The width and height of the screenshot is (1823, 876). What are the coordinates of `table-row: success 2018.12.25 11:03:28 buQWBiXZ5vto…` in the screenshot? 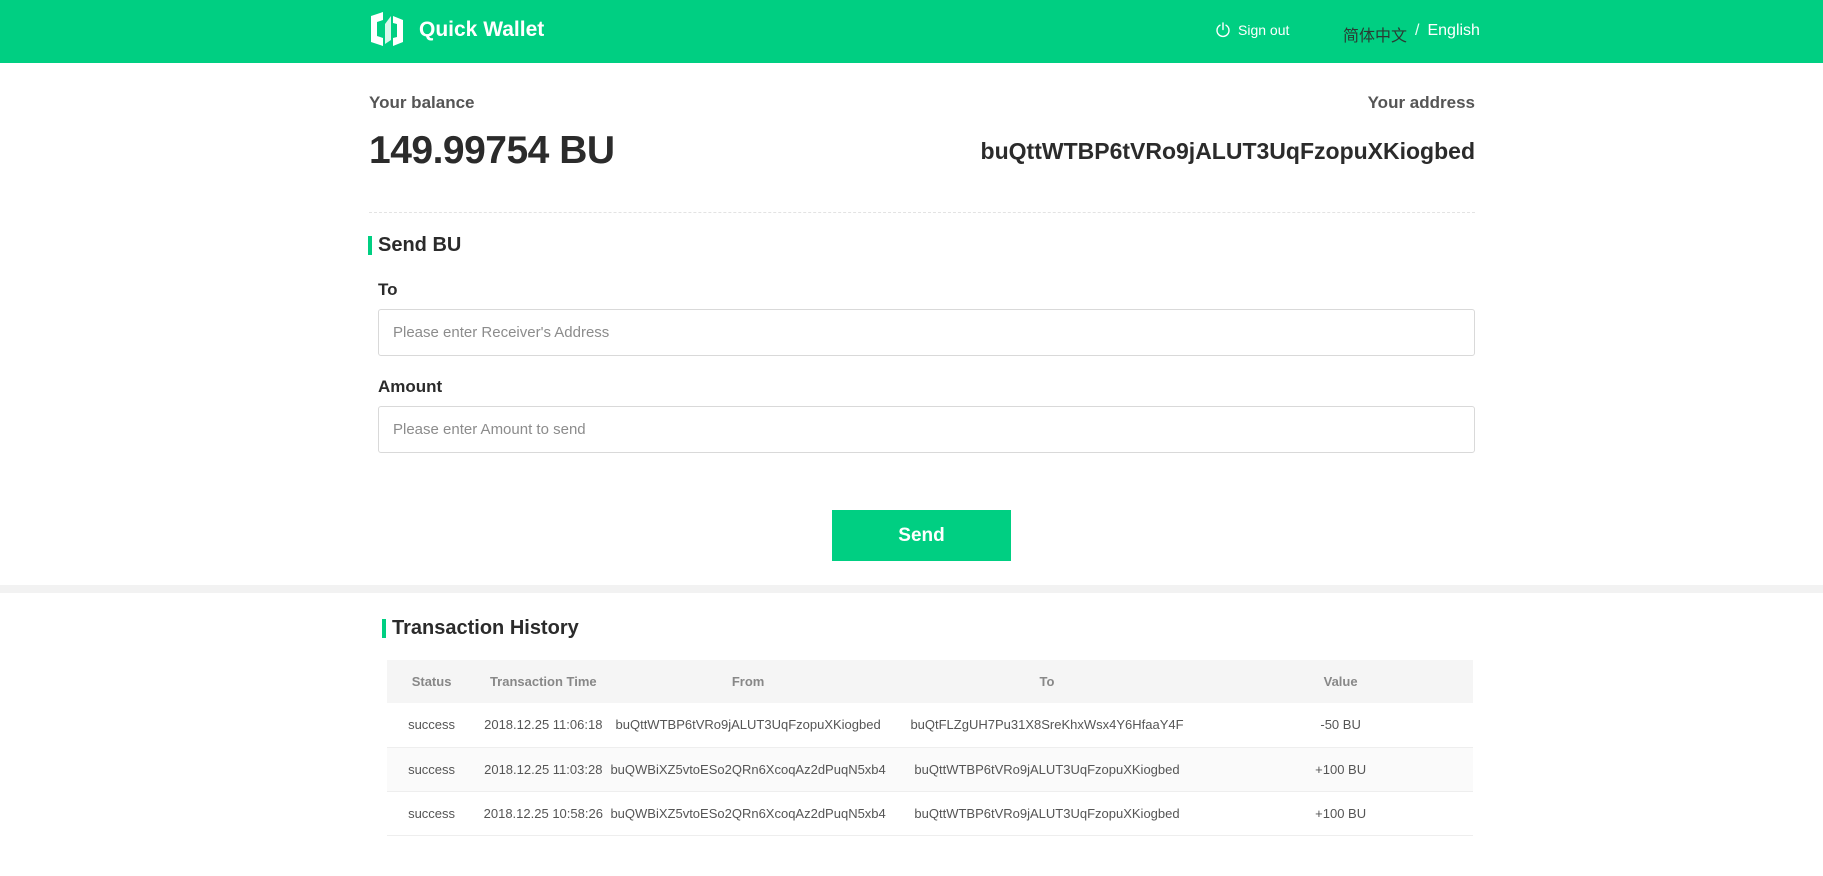 It's located at (930, 769).